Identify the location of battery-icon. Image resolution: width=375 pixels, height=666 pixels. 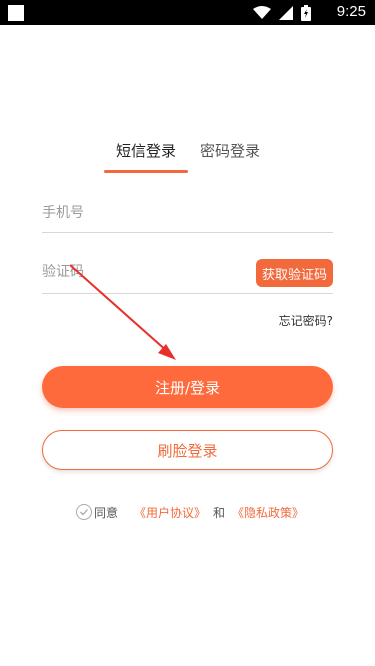
(306, 13).